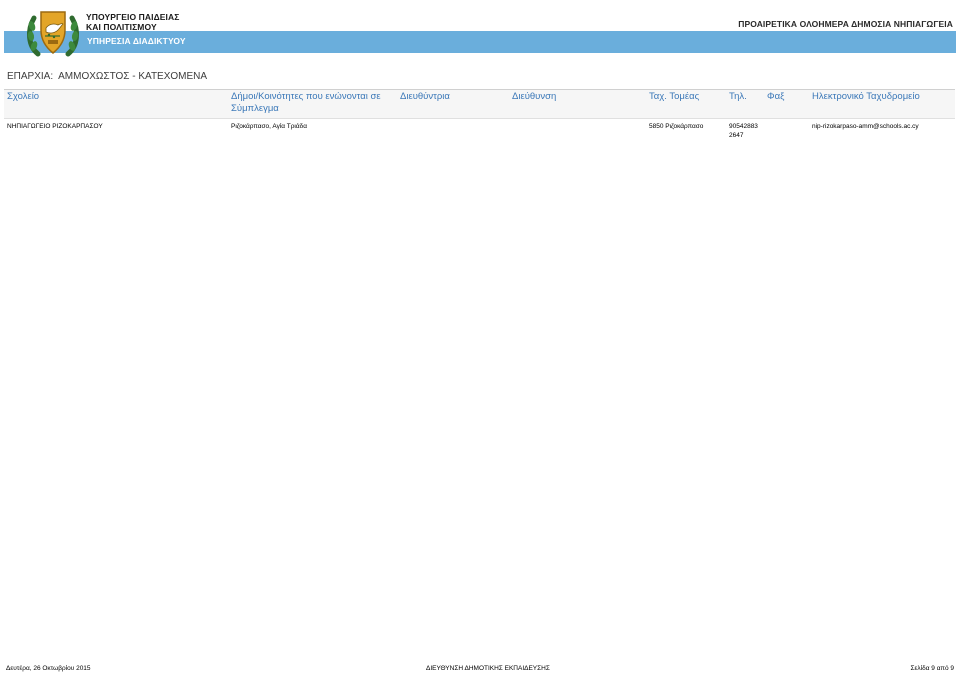 This screenshot has width=960, height=673. I want to click on cell-phone-line1: 90542883, so click(743, 126).